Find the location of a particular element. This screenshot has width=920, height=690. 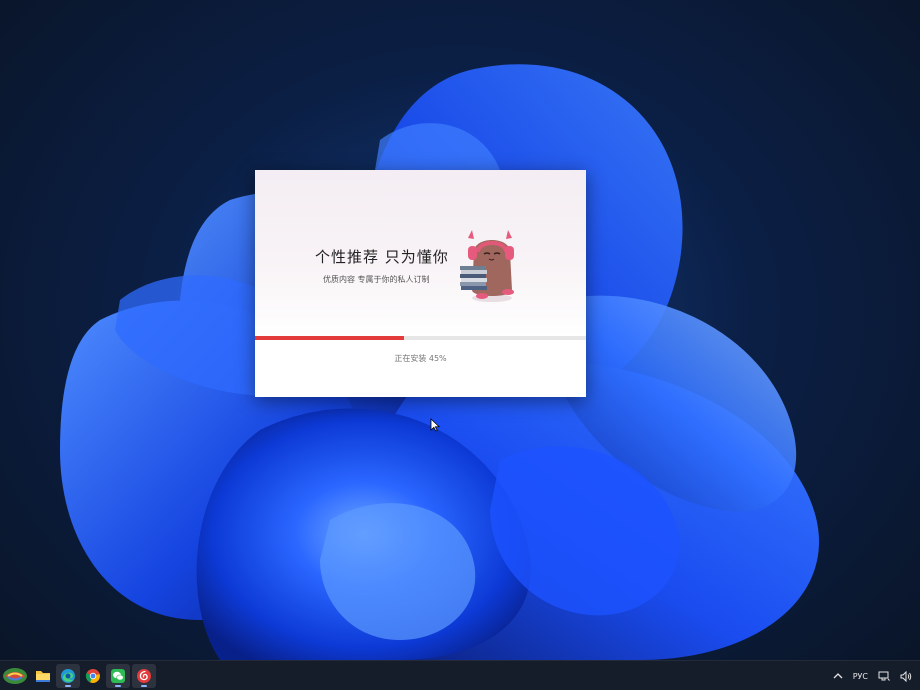

netease-music-icon is located at coordinates (144, 676).